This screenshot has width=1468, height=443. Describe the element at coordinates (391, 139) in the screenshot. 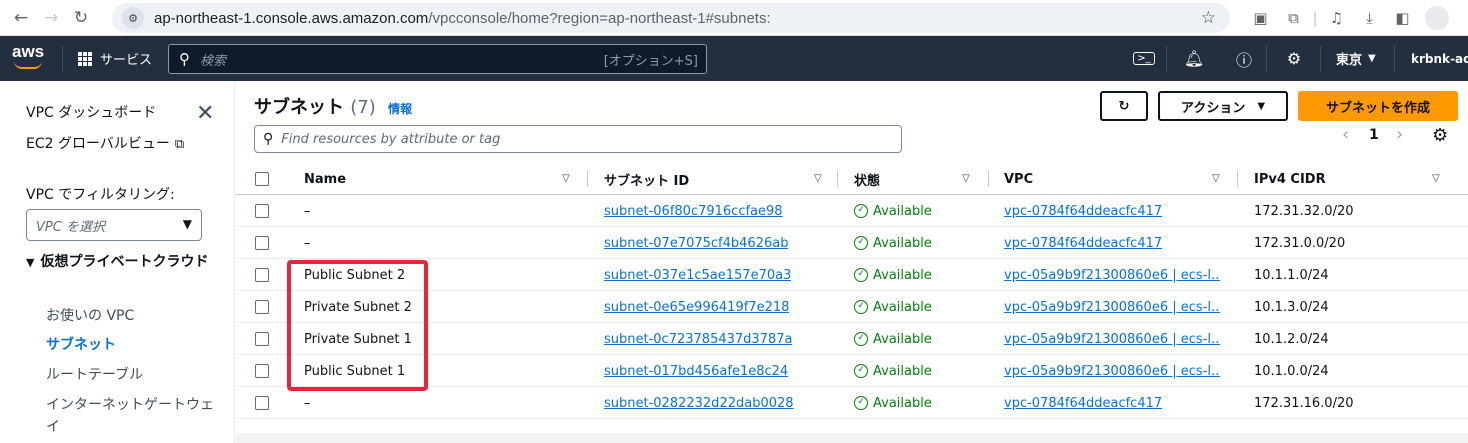

I see `filter-placeholder: Find resources by attribute or tag` at that location.